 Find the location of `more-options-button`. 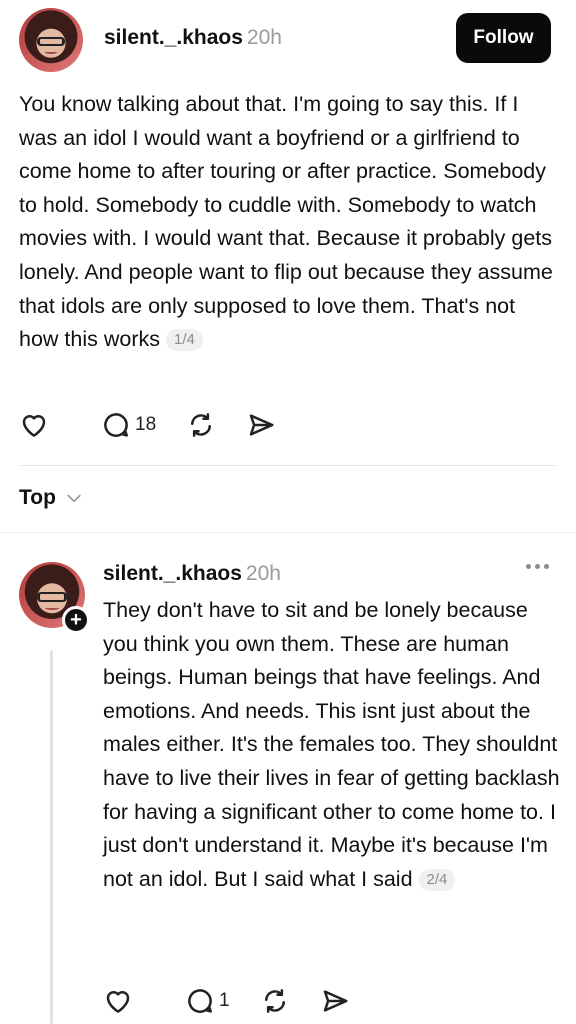

more-options-button is located at coordinates (537, 566).